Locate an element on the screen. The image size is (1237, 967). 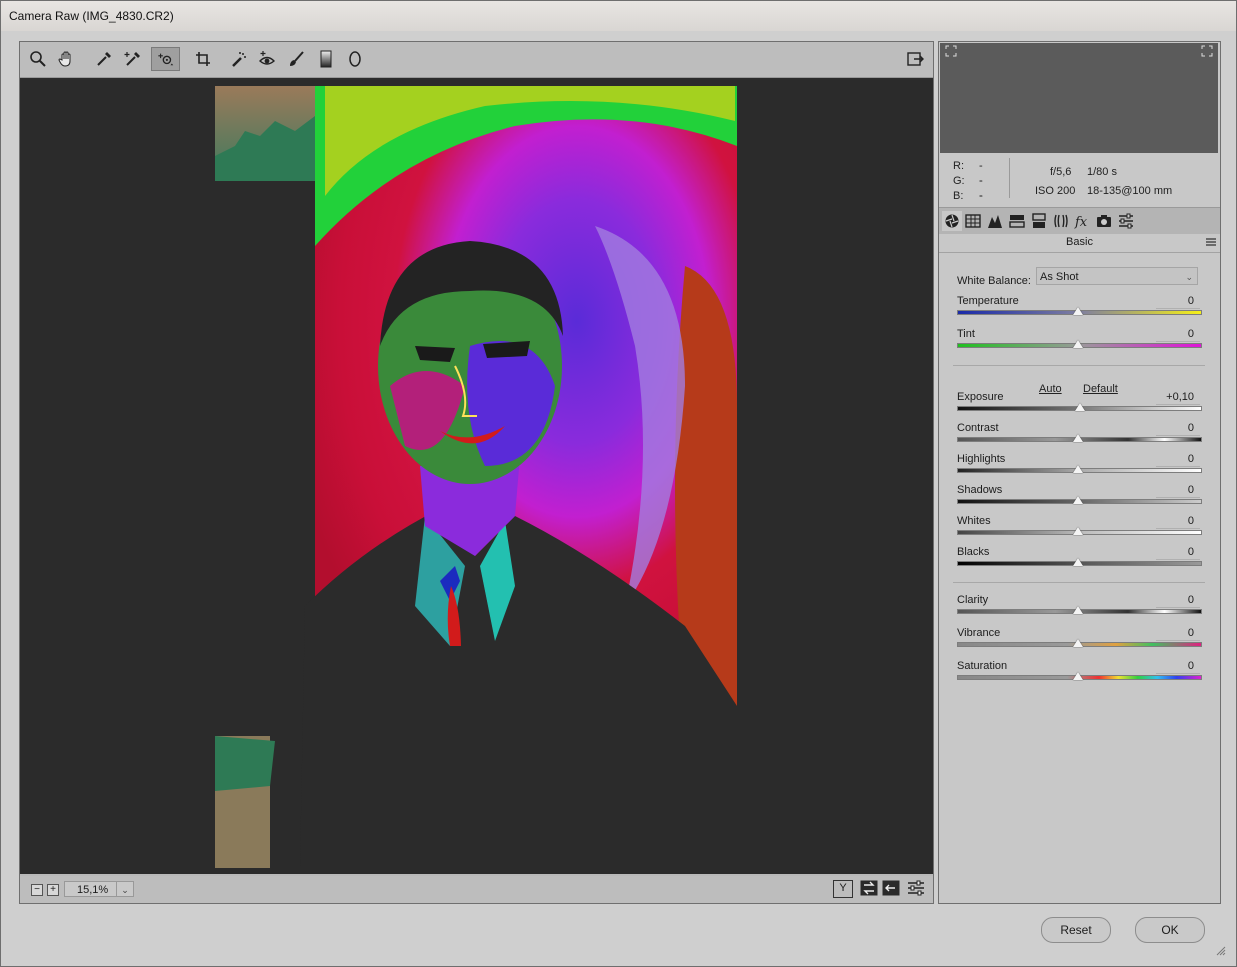
graduated-filter-tool-icon is located at coordinates (326, 59).